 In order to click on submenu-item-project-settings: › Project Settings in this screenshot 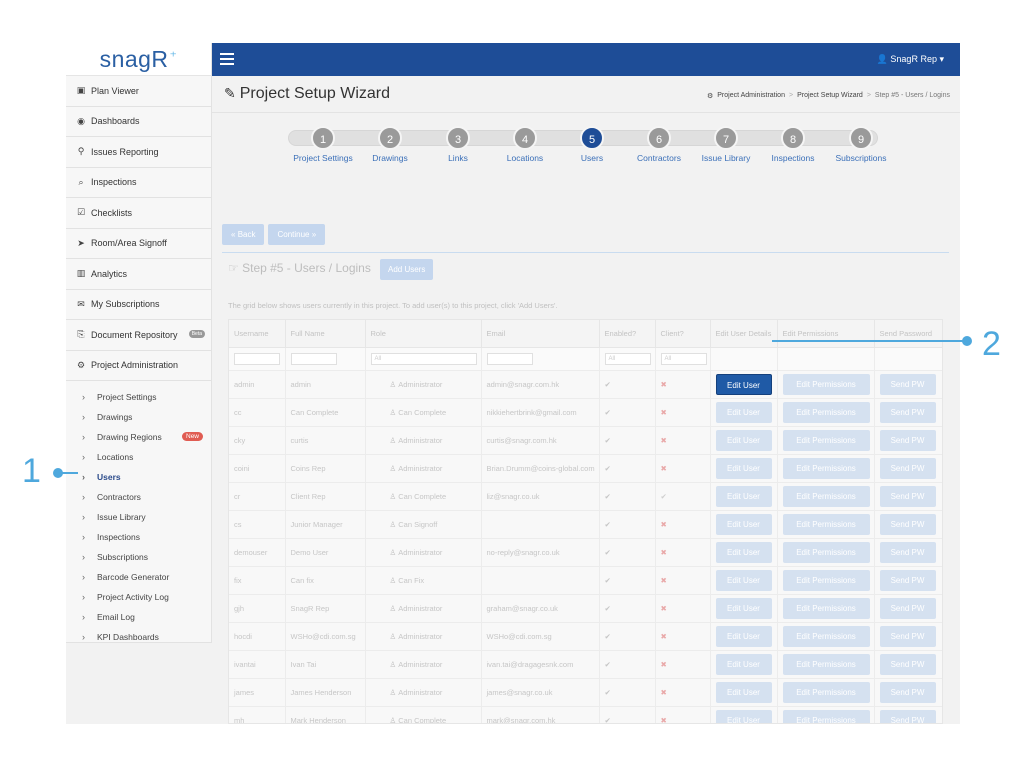, I will do `click(138, 397)`.